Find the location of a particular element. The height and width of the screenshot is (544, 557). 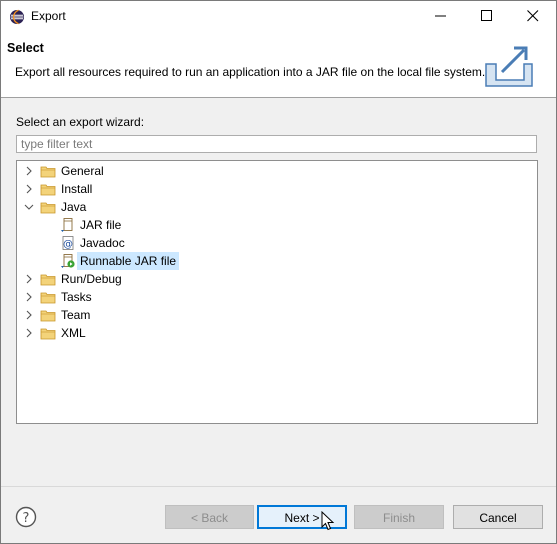

export-wizard-banner-icon is located at coordinates (509, 66).